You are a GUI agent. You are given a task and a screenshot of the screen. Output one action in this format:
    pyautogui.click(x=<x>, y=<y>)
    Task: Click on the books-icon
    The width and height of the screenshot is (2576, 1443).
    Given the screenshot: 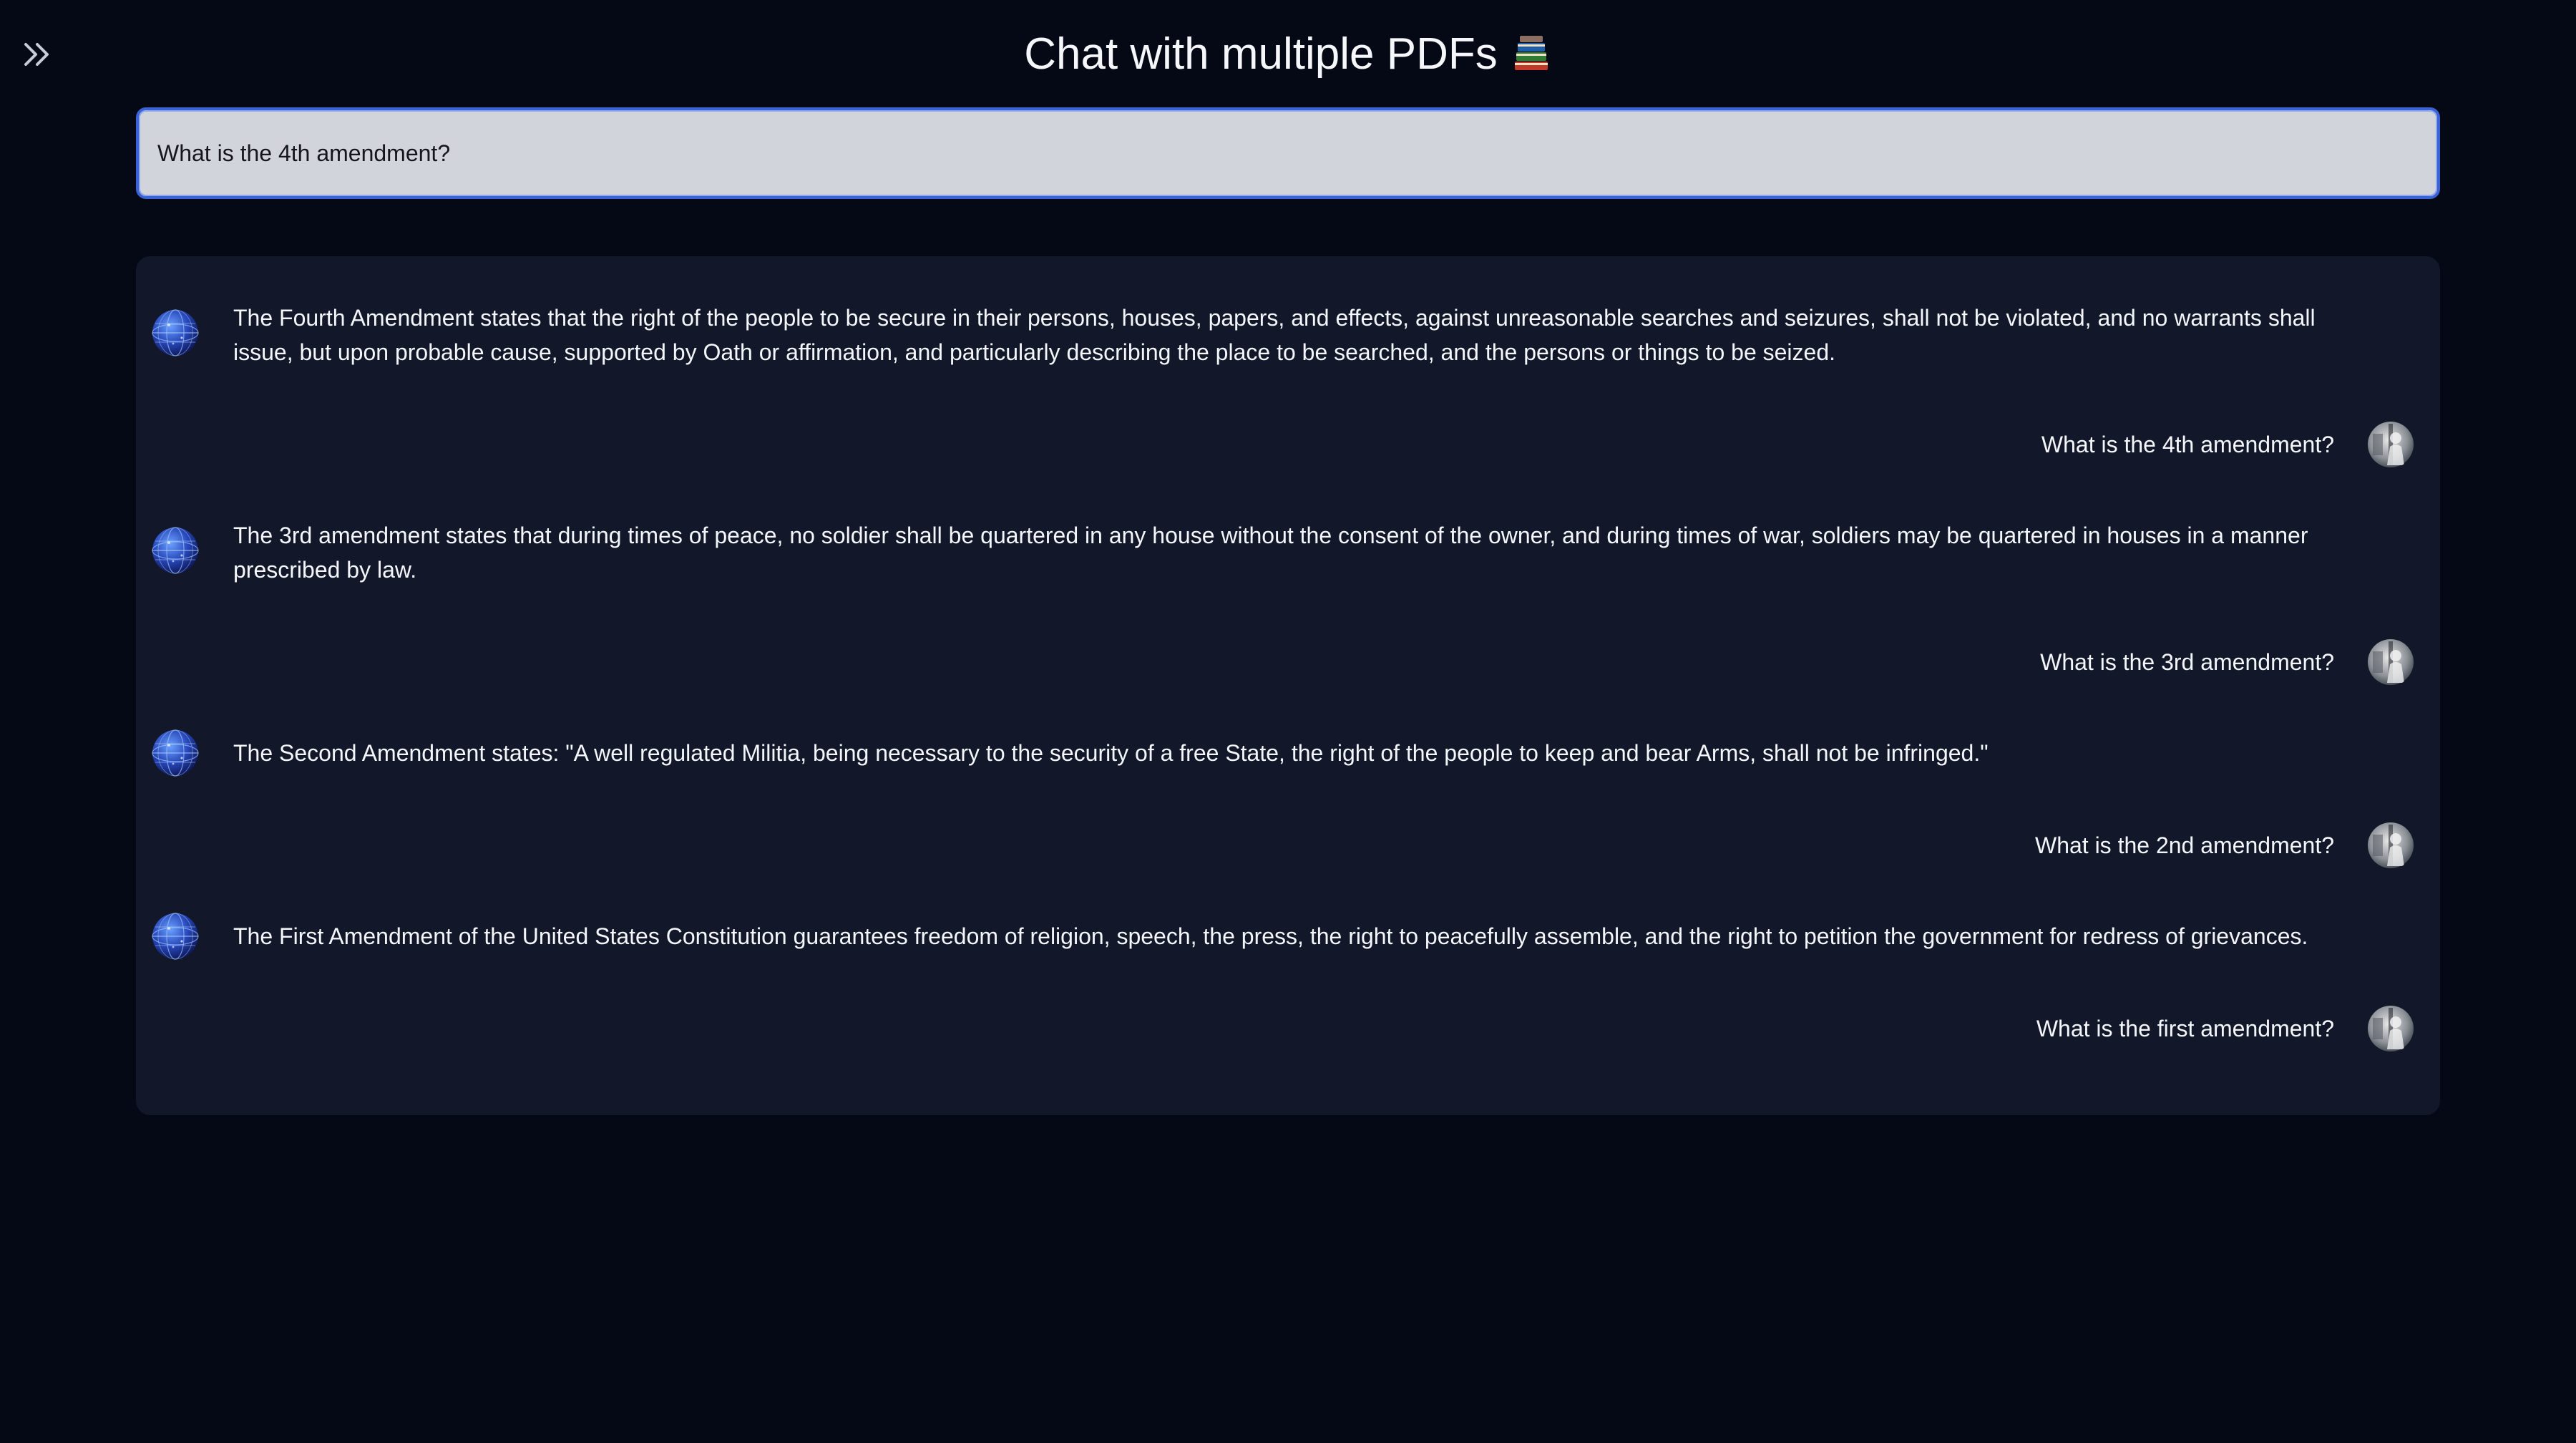 What is the action you would take?
    pyautogui.click(x=1531, y=53)
    